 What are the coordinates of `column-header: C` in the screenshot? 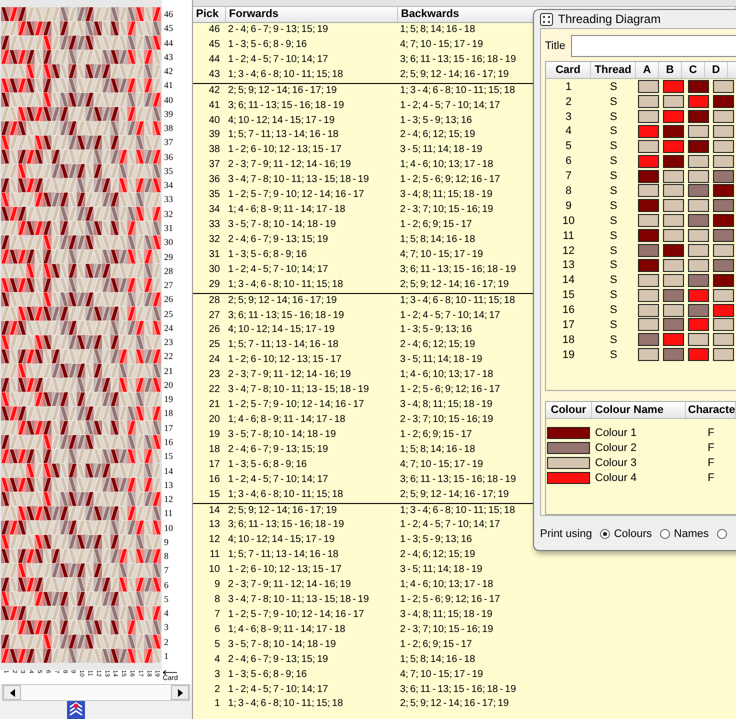 It's located at (693, 70).